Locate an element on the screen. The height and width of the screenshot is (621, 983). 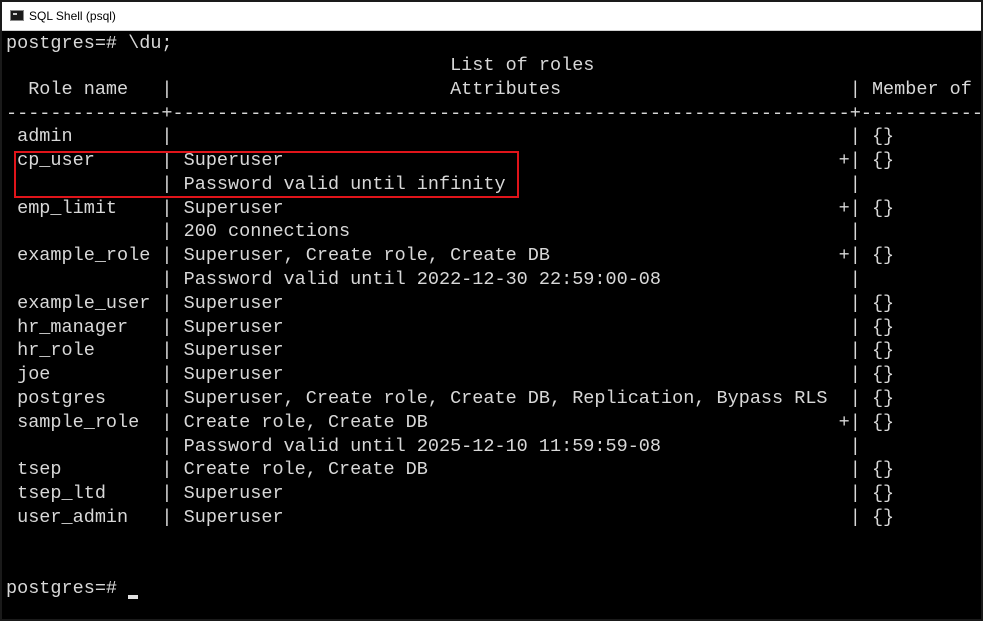
table-title: List of roles is located at coordinates (300, 65).